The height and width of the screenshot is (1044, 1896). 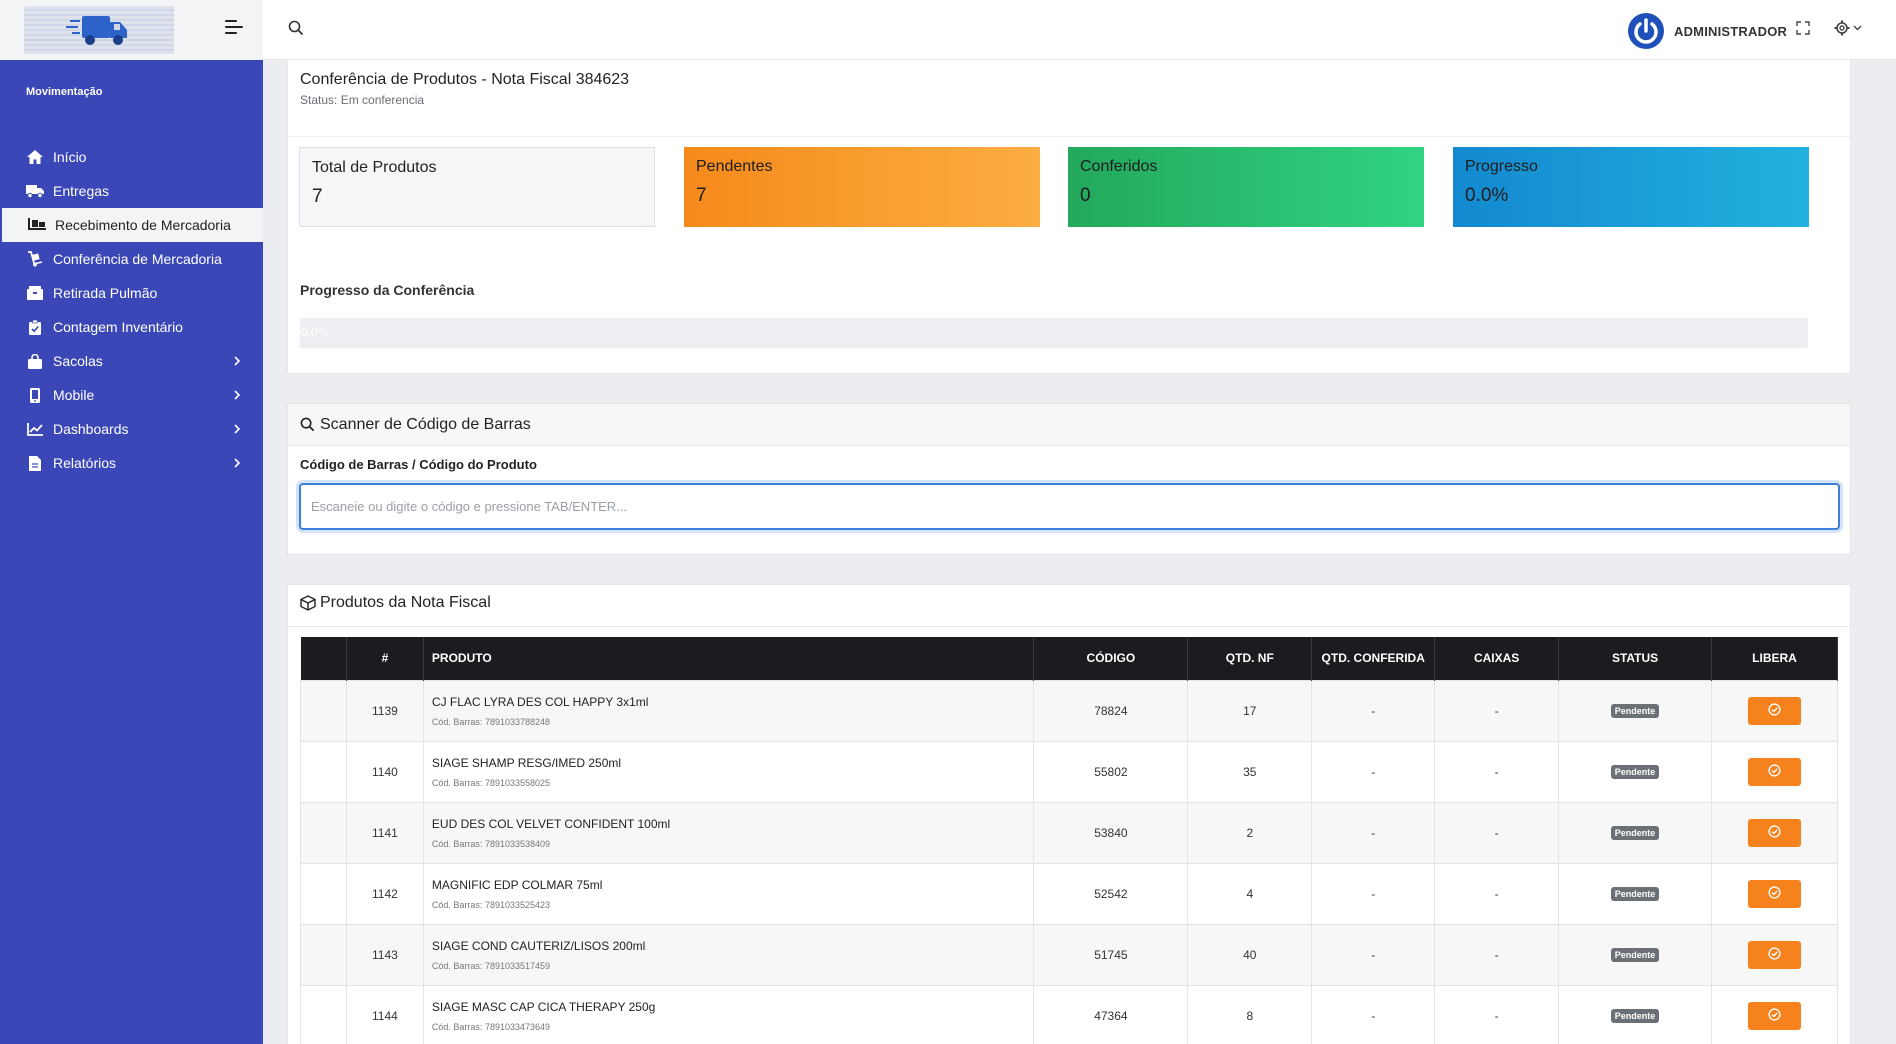 I want to click on progress-label: Progresso da Conferência, so click(x=387, y=290).